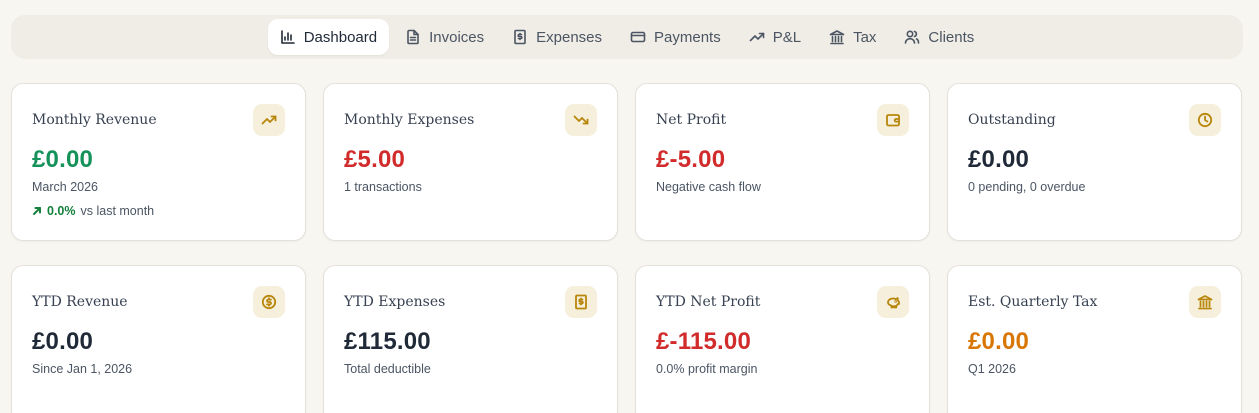  I want to click on card-title: Est. Quarterly Tax, so click(1033, 302).